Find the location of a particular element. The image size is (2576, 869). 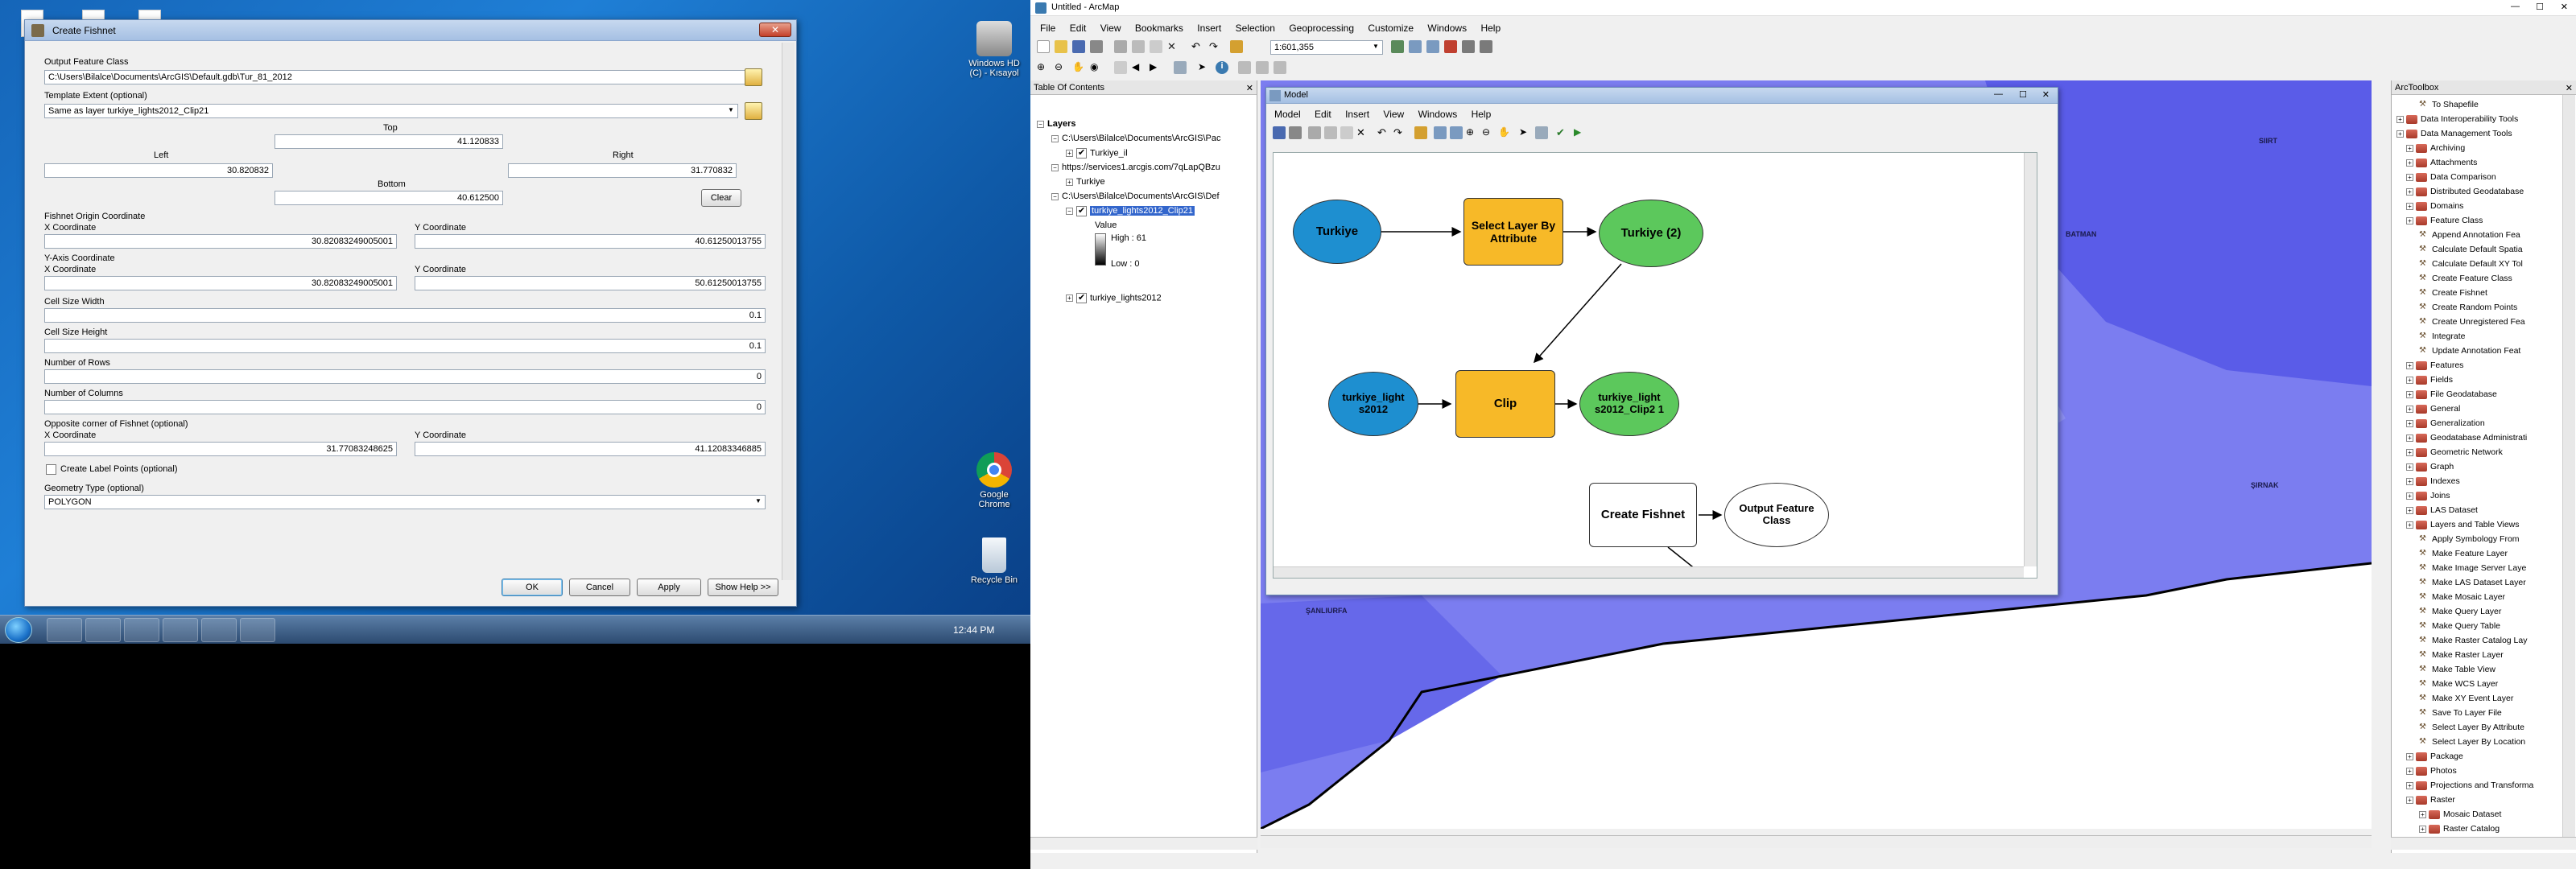

print-icon is located at coordinates (1096, 46).